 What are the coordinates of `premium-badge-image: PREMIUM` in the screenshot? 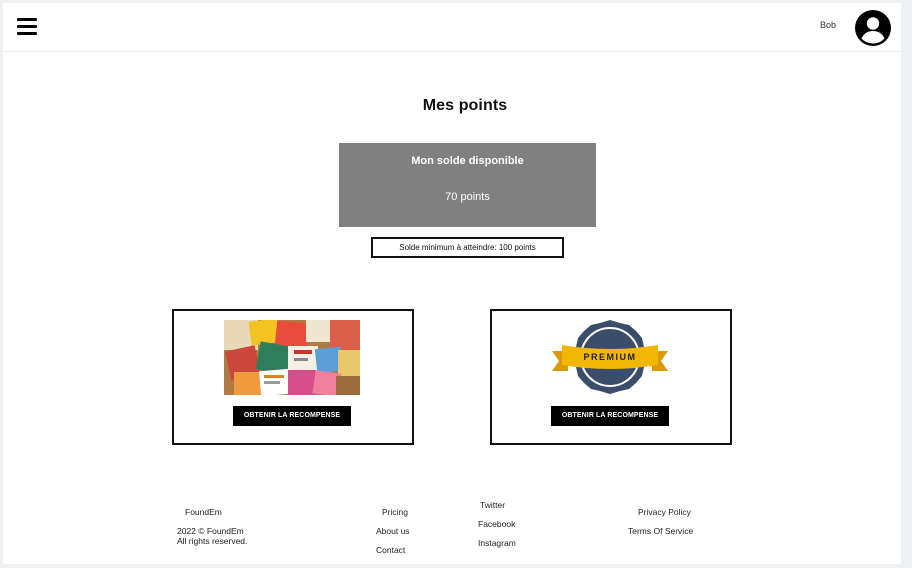 It's located at (610, 357).